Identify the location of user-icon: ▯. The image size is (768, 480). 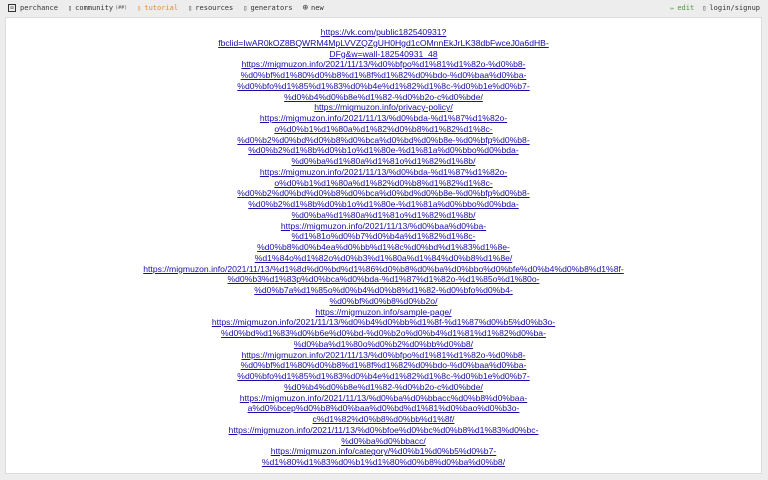
(704, 8).